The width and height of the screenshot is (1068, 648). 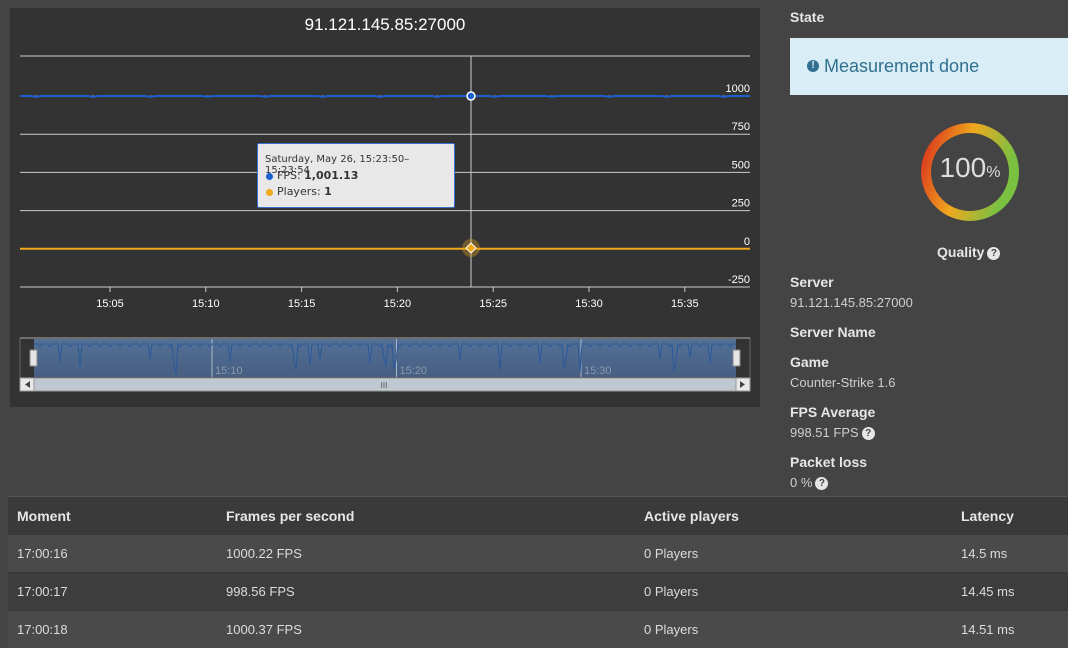 I want to click on cell-moment: 17:00:18, so click(x=112, y=629).